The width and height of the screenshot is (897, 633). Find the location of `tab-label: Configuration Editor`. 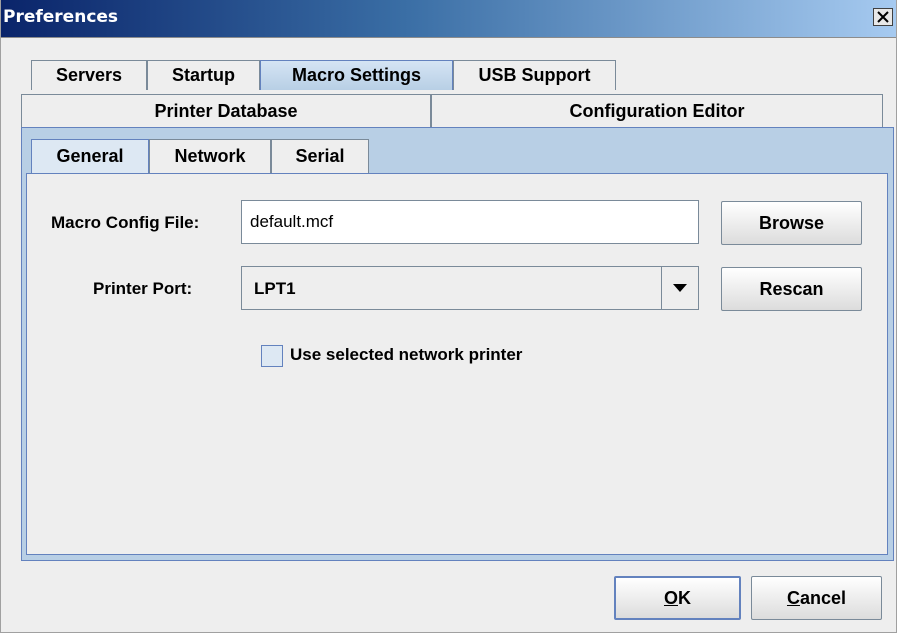

tab-label: Configuration Editor is located at coordinates (657, 110).